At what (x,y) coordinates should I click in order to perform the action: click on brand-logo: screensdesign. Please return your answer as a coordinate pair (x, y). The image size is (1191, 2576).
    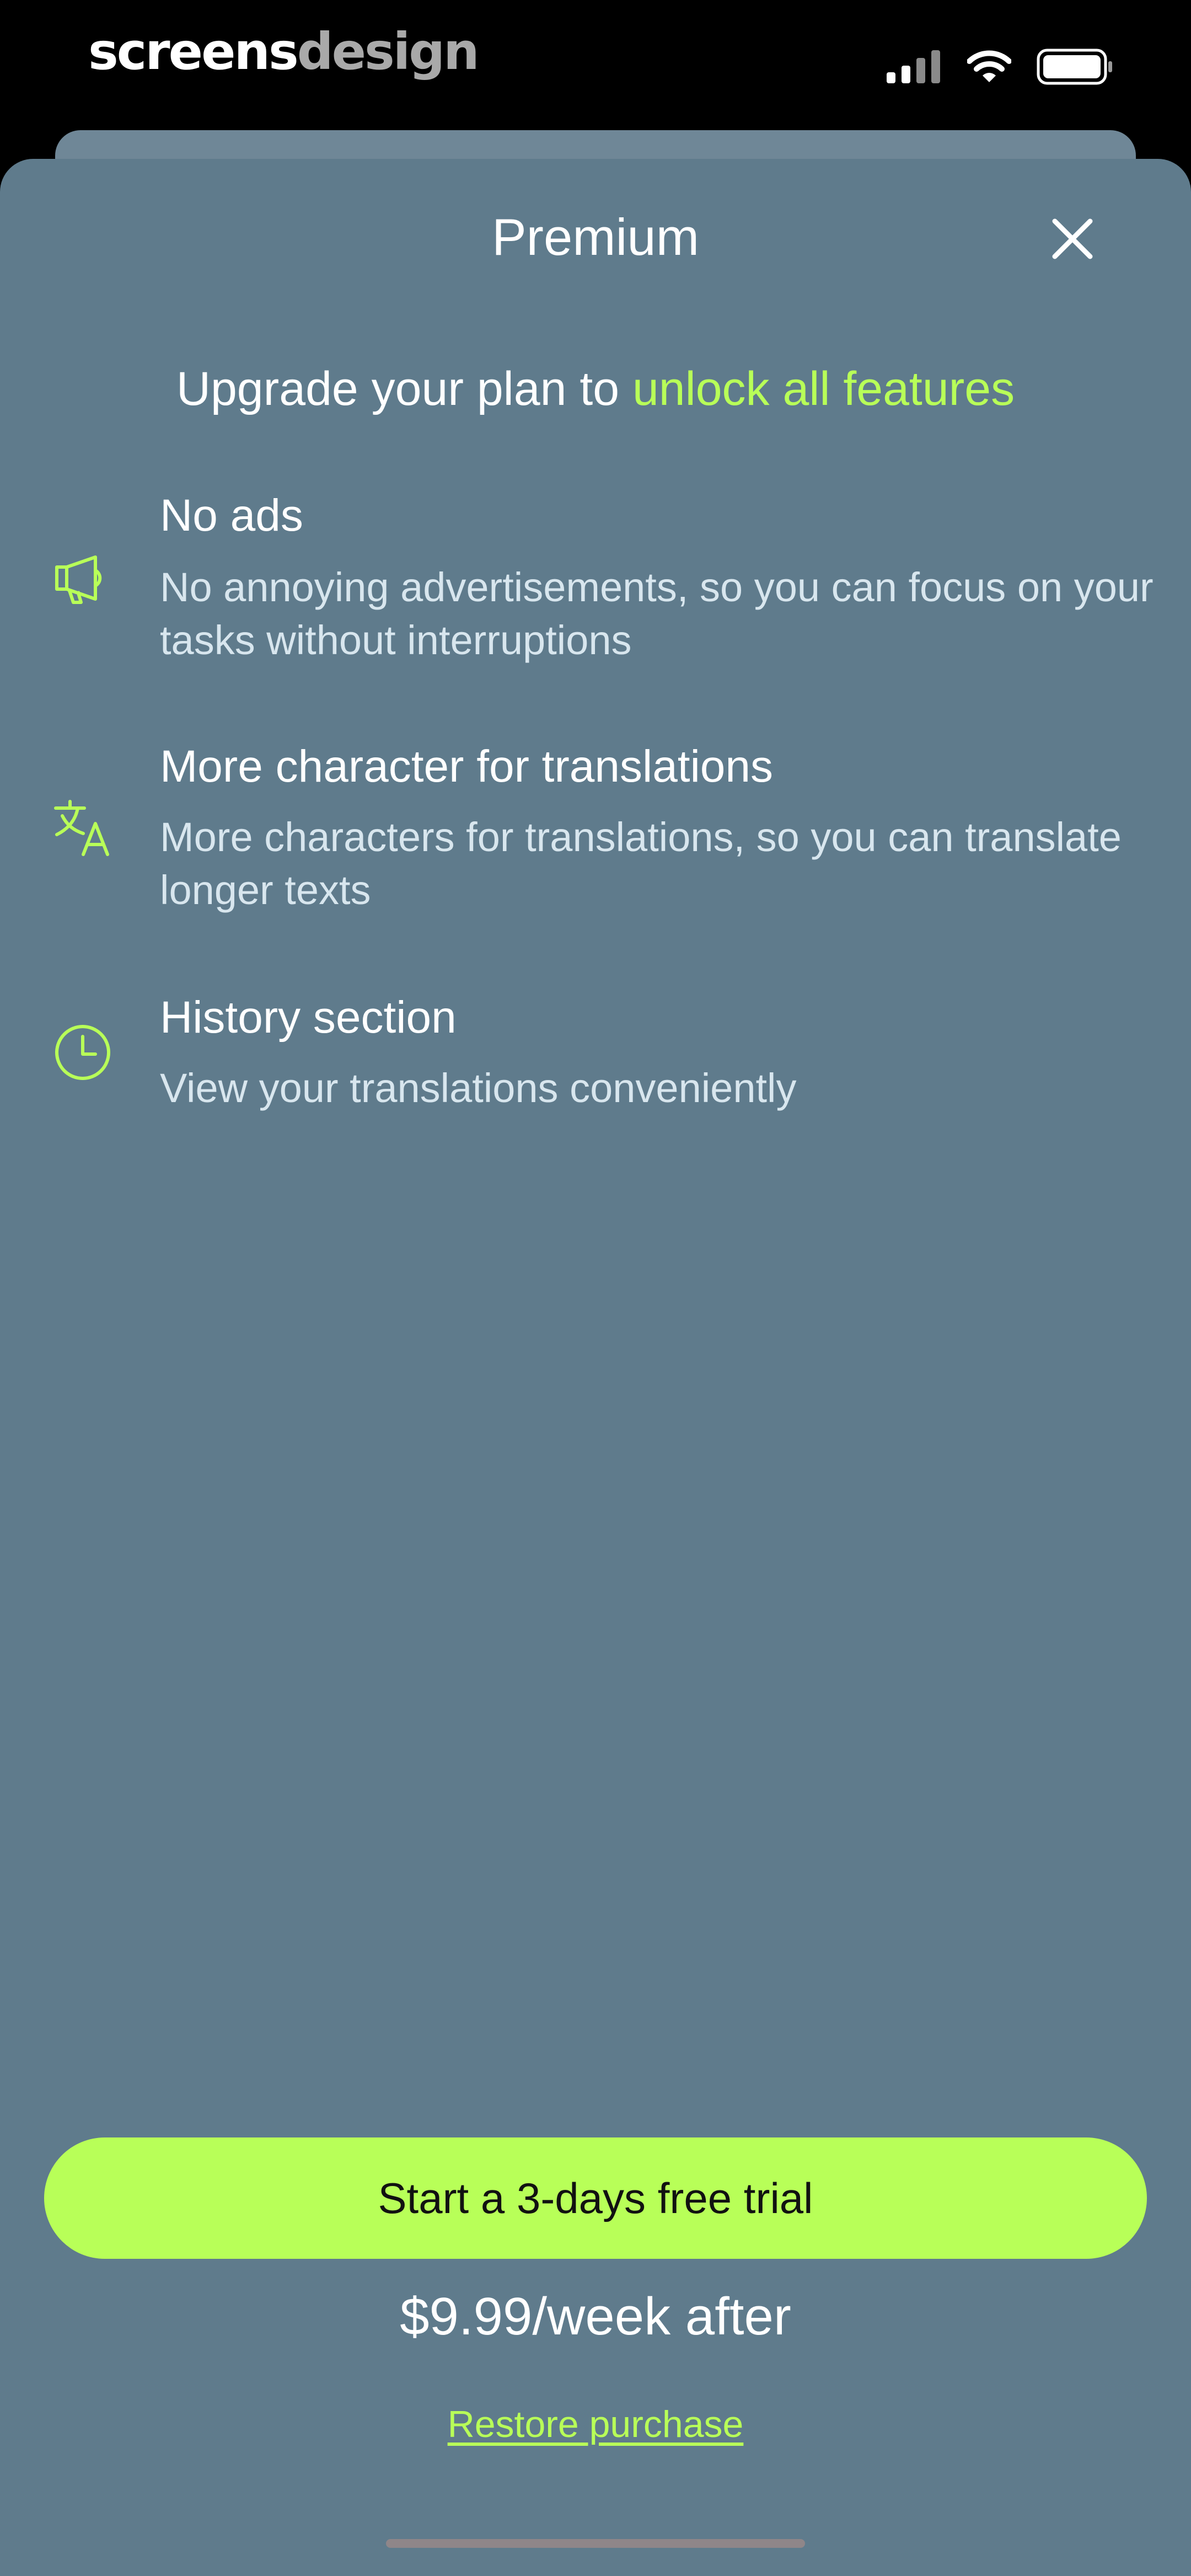
    Looking at the image, I should click on (284, 51).